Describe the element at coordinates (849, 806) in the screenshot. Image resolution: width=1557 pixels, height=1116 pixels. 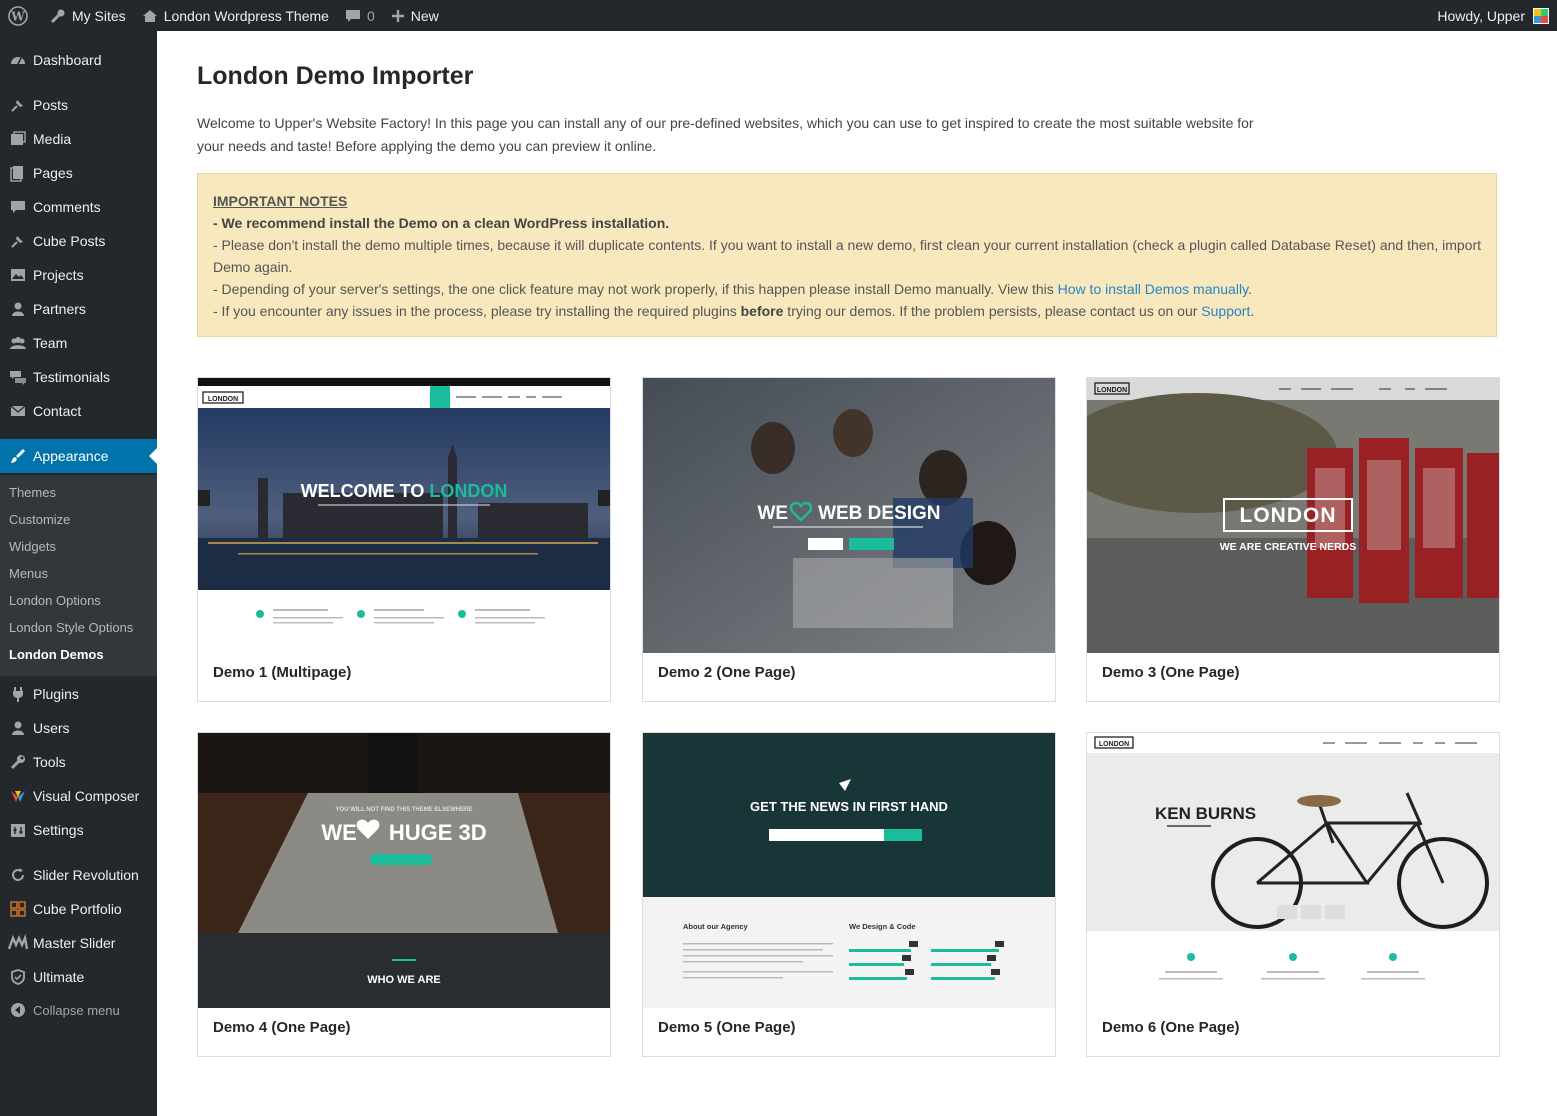
I see `demo-5-headline: GET THE NEWS IN FIRST HAND` at that location.